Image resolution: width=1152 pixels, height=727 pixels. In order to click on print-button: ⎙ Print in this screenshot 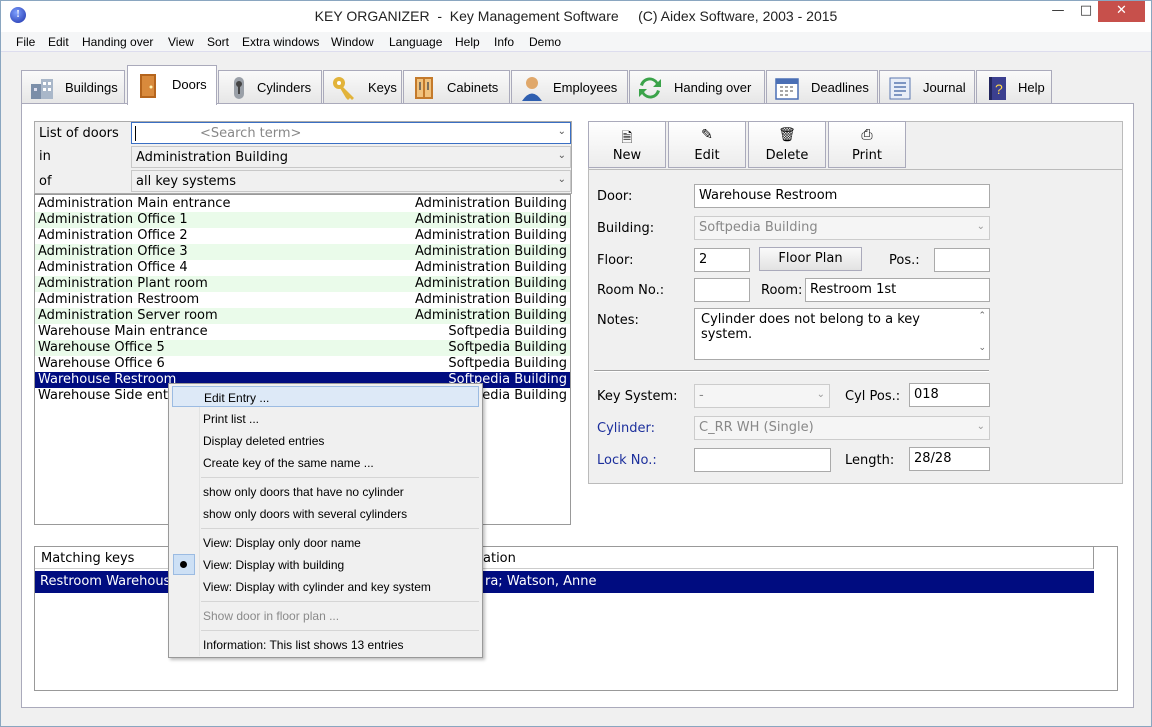, I will do `click(867, 144)`.